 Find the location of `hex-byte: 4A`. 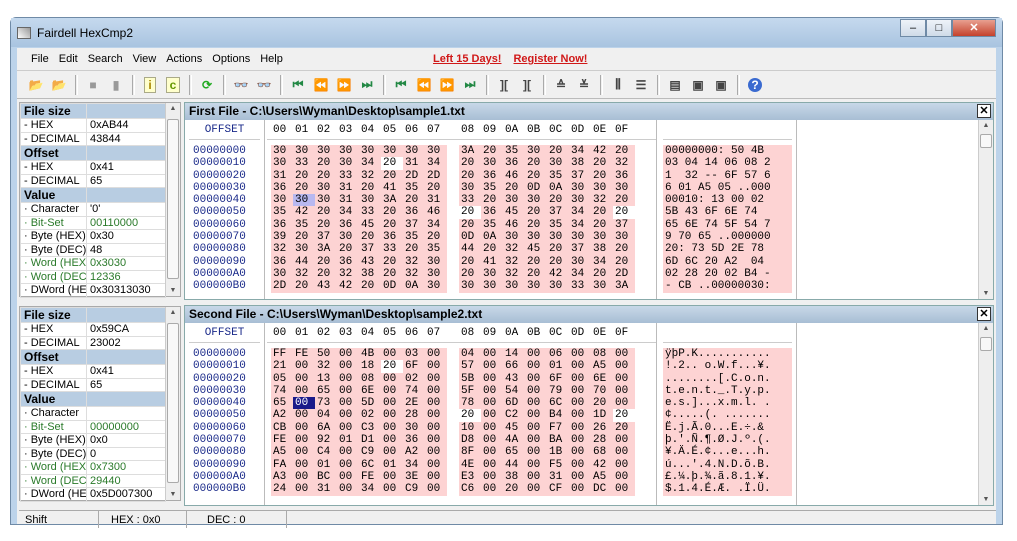

hex-byte: 4A is located at coordinates (514, 440).